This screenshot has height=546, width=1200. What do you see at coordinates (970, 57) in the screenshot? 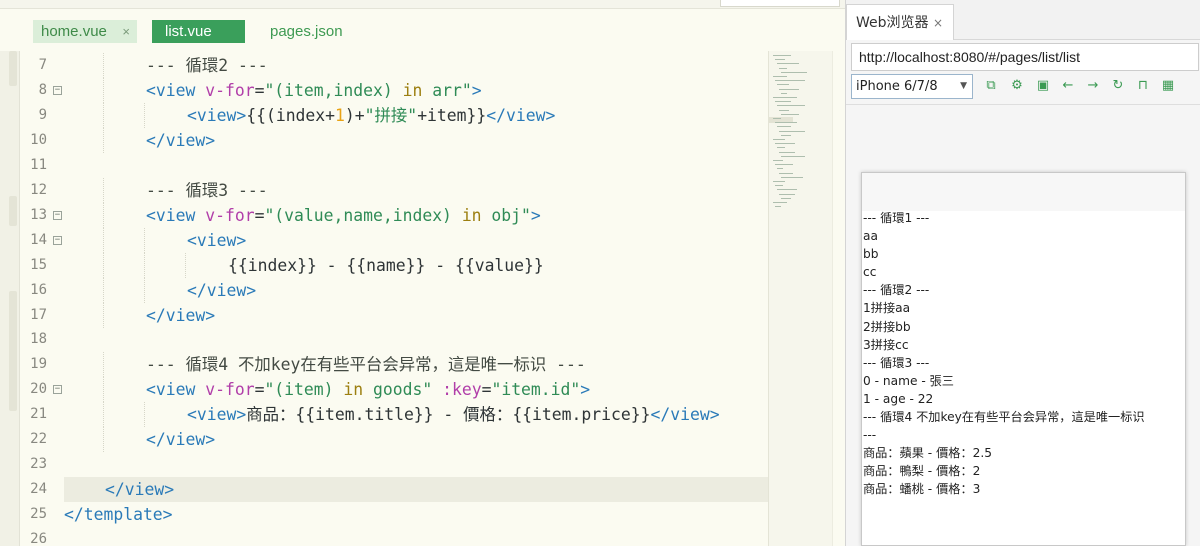
I see `url-text: http://localhost:8080/#/pages/list/list` at bounding box center [970, 57].